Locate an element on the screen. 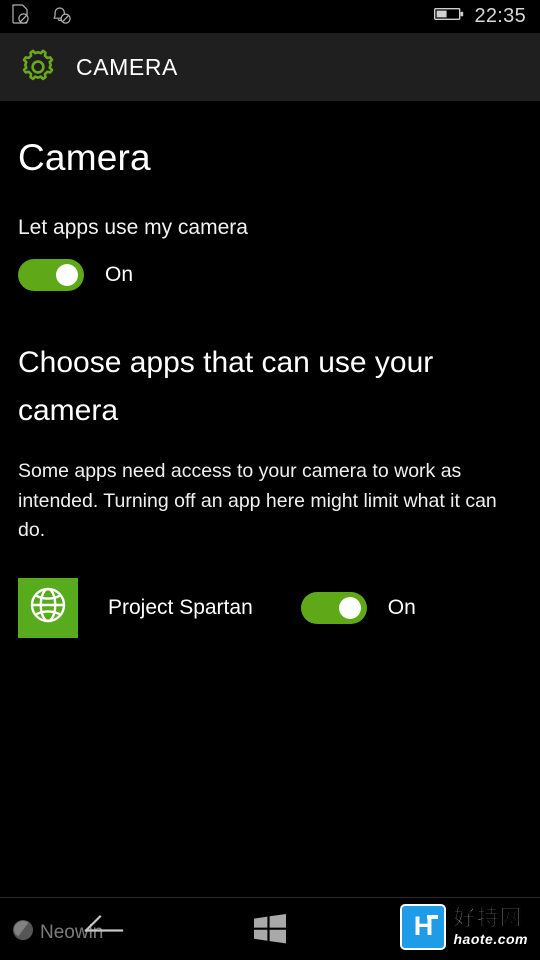 The width and height of the screenshot is (540, 960). haote-watermark-cn: 好特网 is located at coordinates (488, 918).